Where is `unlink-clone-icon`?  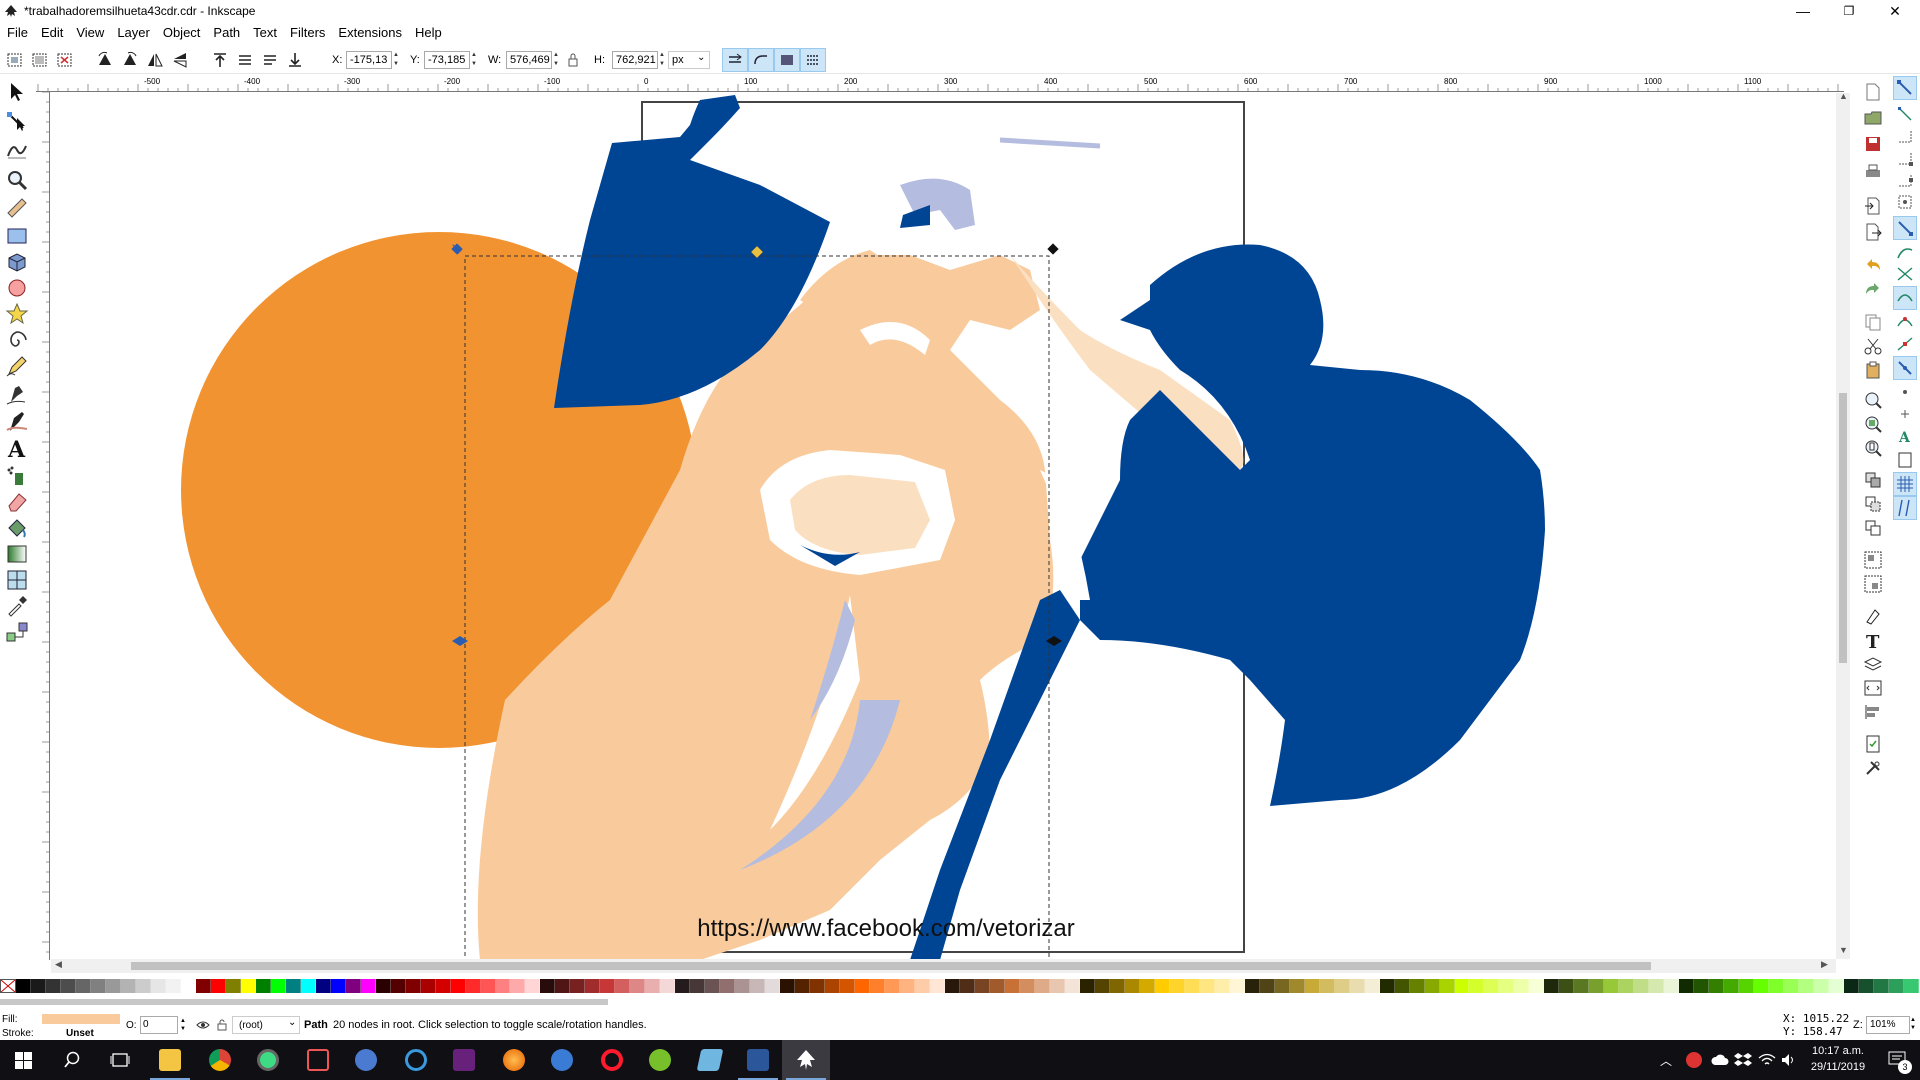
unlink-clone-icon is located at coordinates (1873, 528).